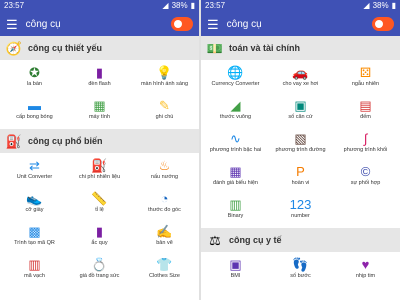  What do you see at coordinates (300, 240) in the screenshot?
I see `section-header: ⚖ công cụ y tế` at bounding box center [300, 240].